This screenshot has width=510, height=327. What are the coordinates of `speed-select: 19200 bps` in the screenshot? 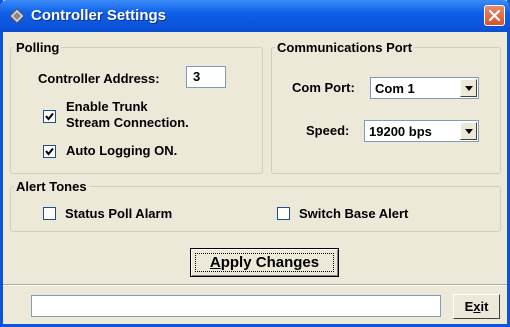 It's located at (421, 131).